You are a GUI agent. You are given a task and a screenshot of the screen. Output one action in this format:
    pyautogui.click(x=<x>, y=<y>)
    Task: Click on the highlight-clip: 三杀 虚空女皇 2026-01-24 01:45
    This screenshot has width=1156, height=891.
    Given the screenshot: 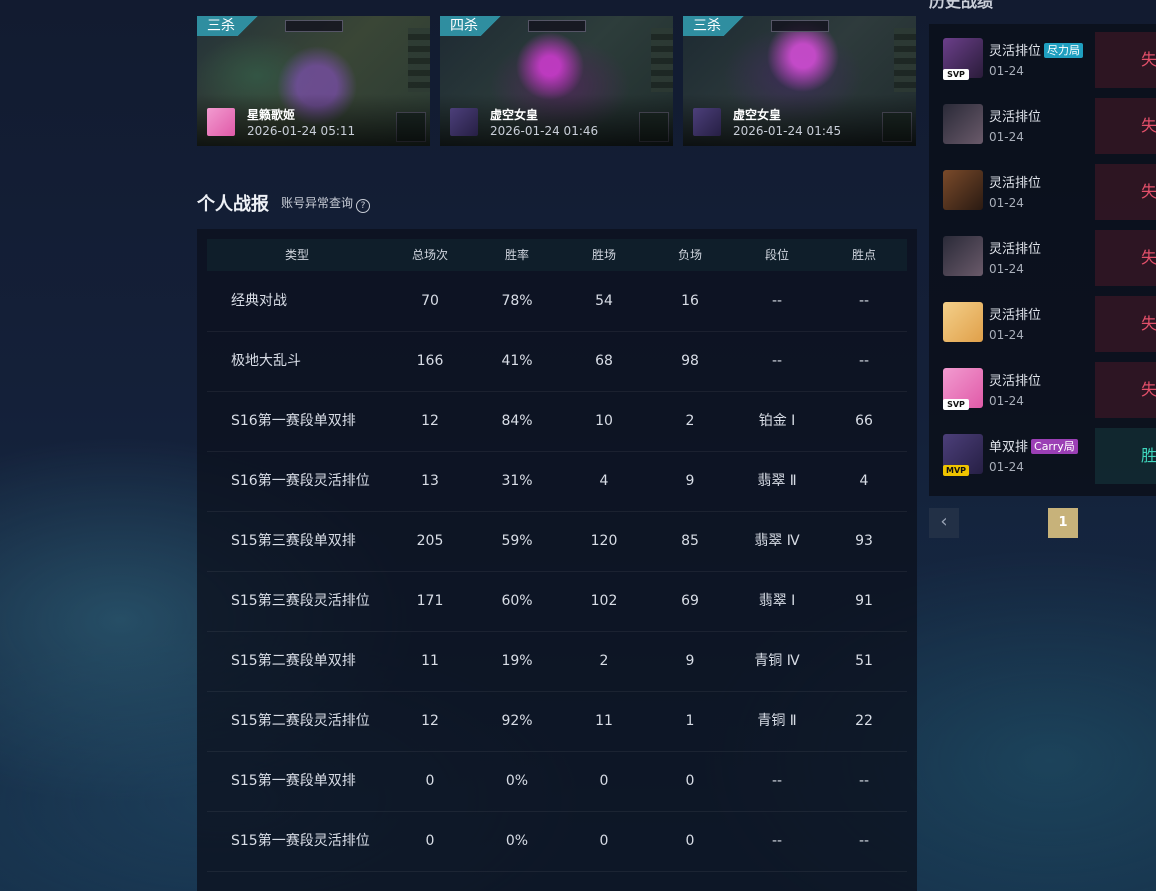 What is the action you would take?
    pyautogui.click(x=799, y=81)
    